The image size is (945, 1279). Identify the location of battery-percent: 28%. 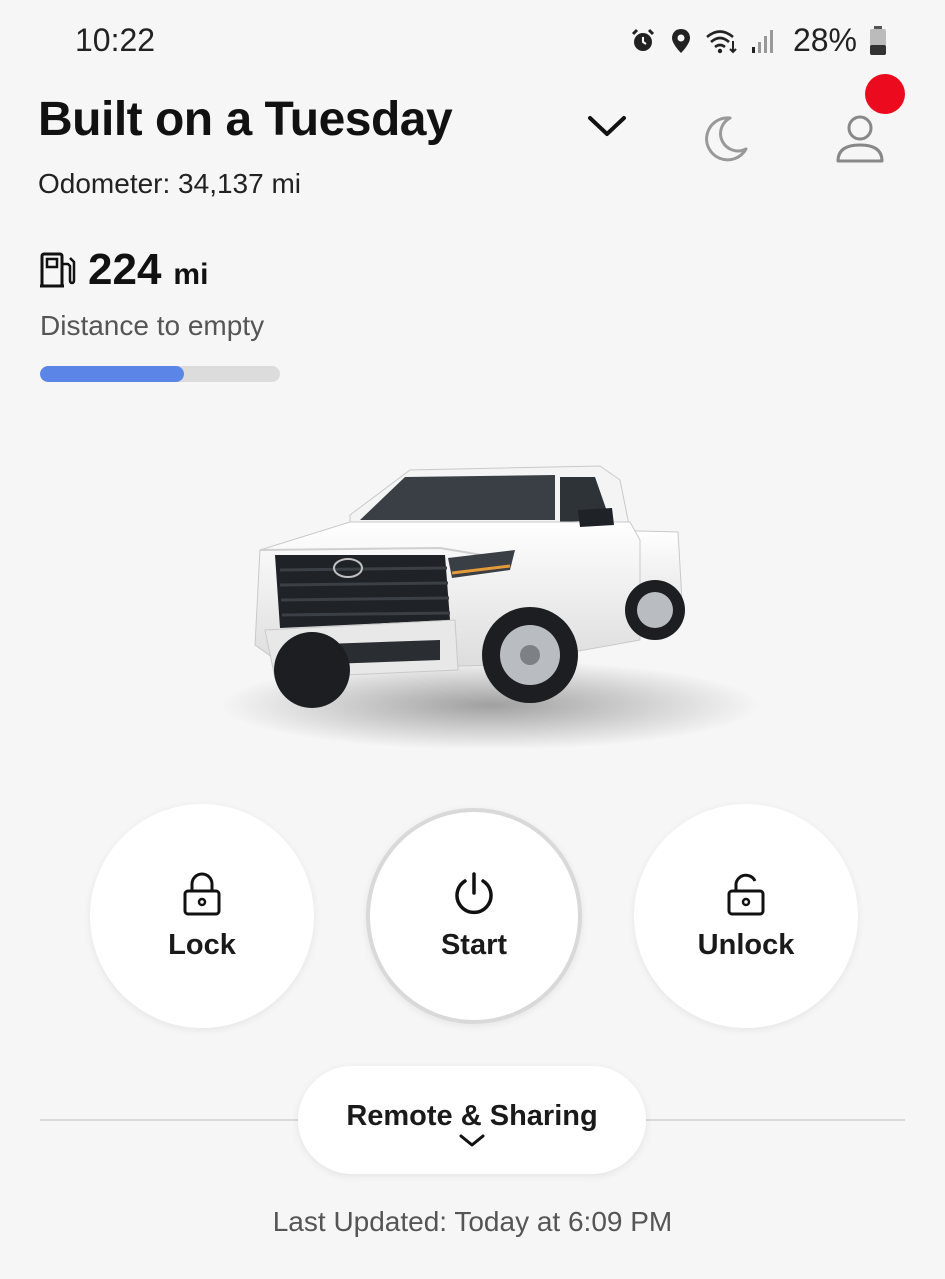
(824, 40).